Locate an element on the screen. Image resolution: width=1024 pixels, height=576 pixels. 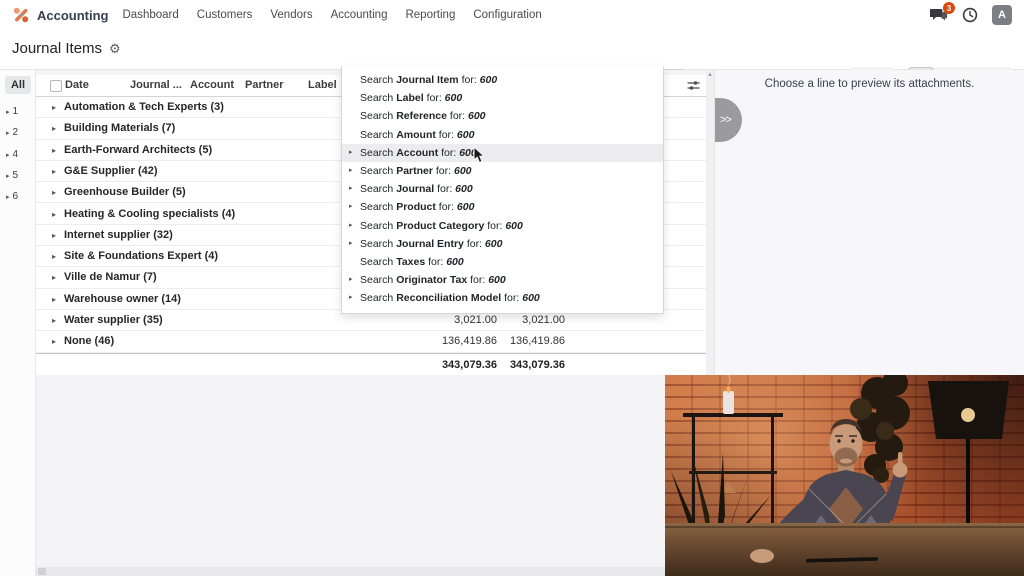
dropdown-item-journal-item: Search Journal Item for: 600 is located at coordinates (502, 80).